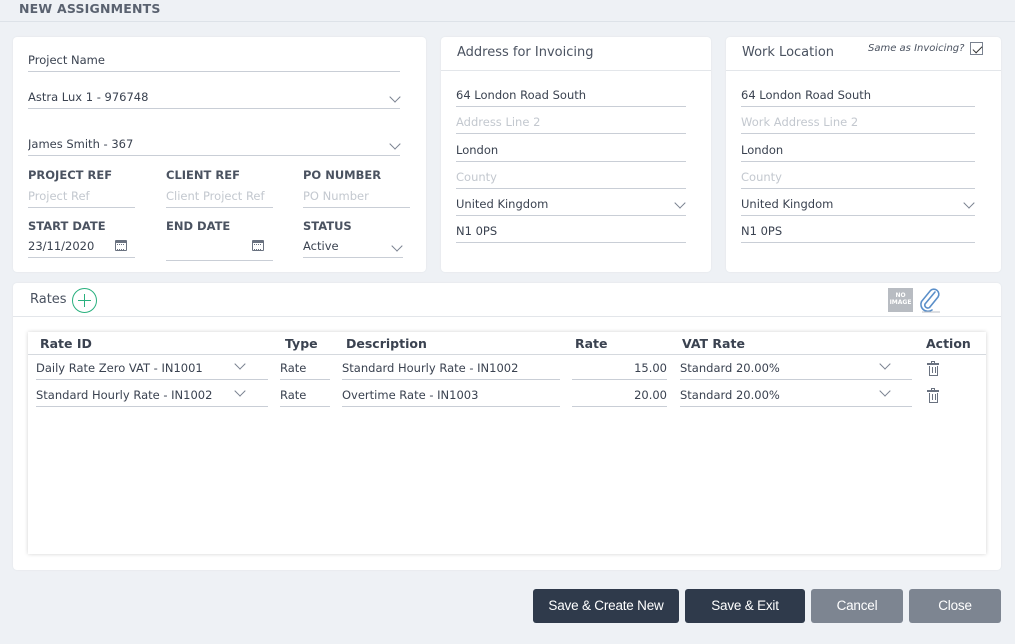 Image resolution: width=1015 pixels, height=644 pixels. I want to click on project-select-value: Astra Lux 1 - 976748, so click(88, 97).